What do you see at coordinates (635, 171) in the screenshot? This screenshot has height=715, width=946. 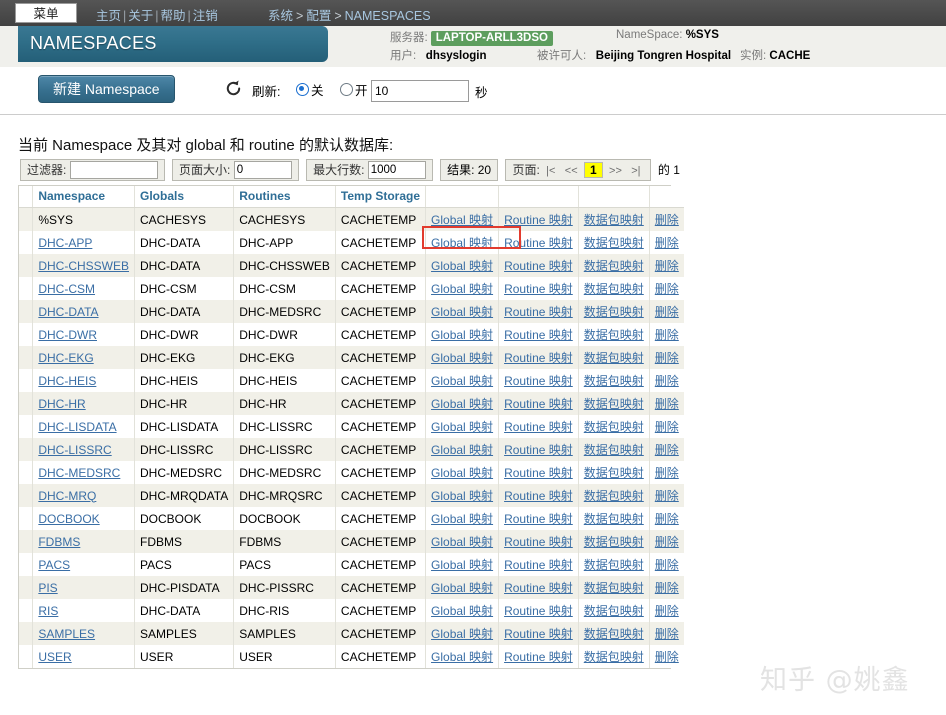 I see `last-page-icon: >|` at bounding box center [635, 171].